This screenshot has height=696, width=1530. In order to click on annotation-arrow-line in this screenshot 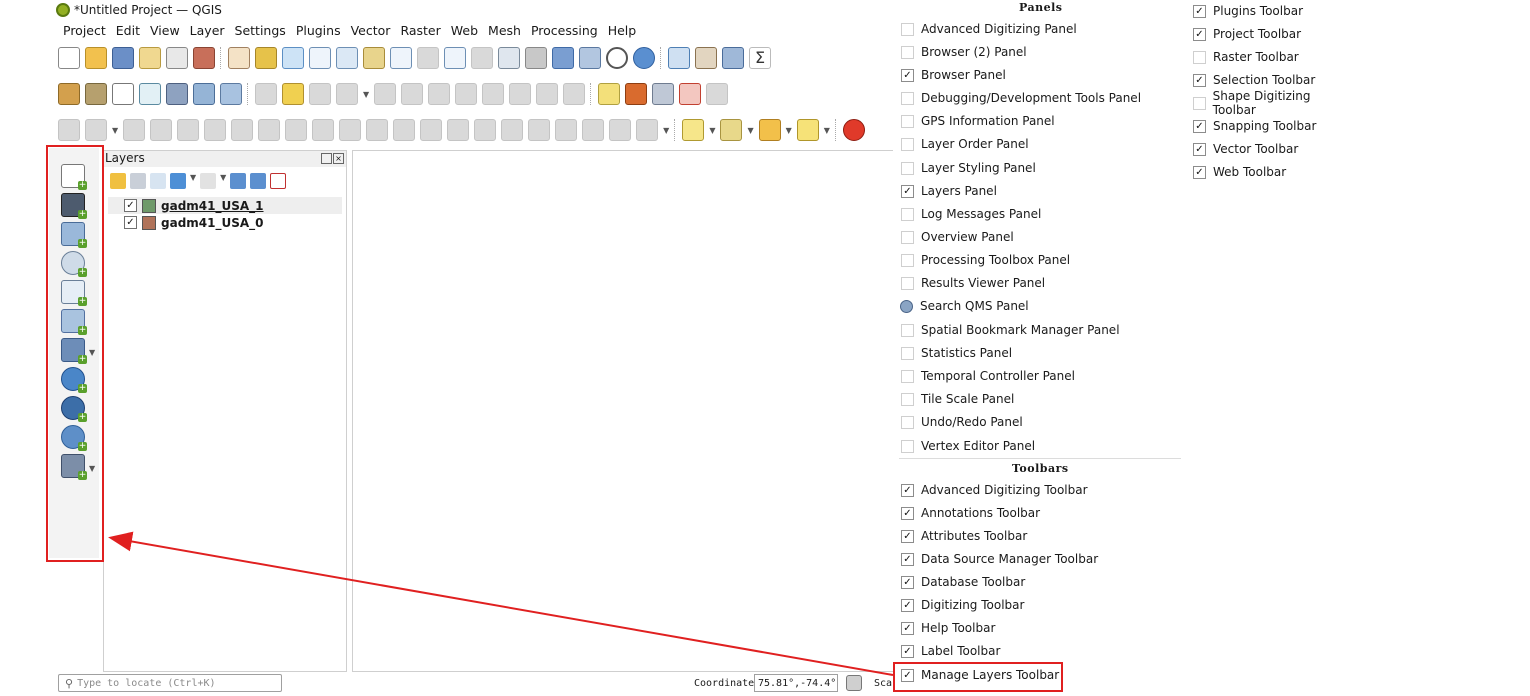, I will do `click(501, 603)`.